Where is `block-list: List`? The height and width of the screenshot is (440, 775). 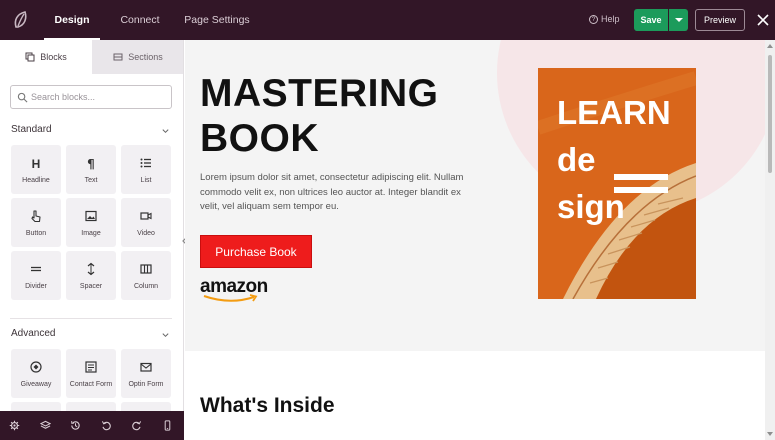
block-list: List is located at coordinates (146, 169).